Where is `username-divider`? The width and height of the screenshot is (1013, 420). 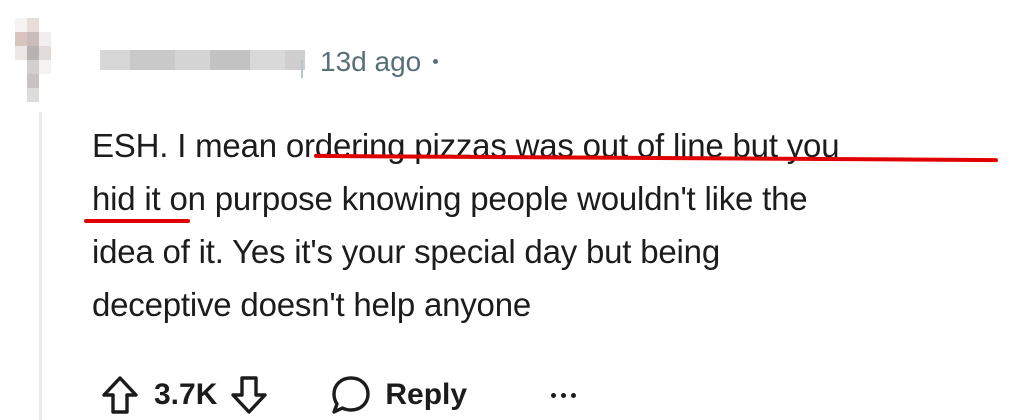 username-divider is located at coordinates (302, 69).